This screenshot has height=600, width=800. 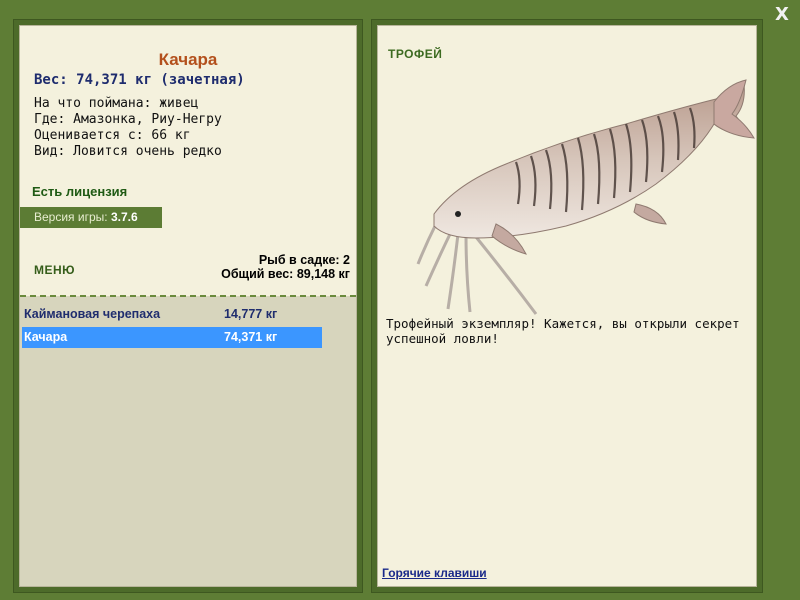 What do you see at coordinates (172, 314) in the screenshot?
I see `list-item: Каймановая черепаха 14,777 кг` at bounding box center [172, 314].